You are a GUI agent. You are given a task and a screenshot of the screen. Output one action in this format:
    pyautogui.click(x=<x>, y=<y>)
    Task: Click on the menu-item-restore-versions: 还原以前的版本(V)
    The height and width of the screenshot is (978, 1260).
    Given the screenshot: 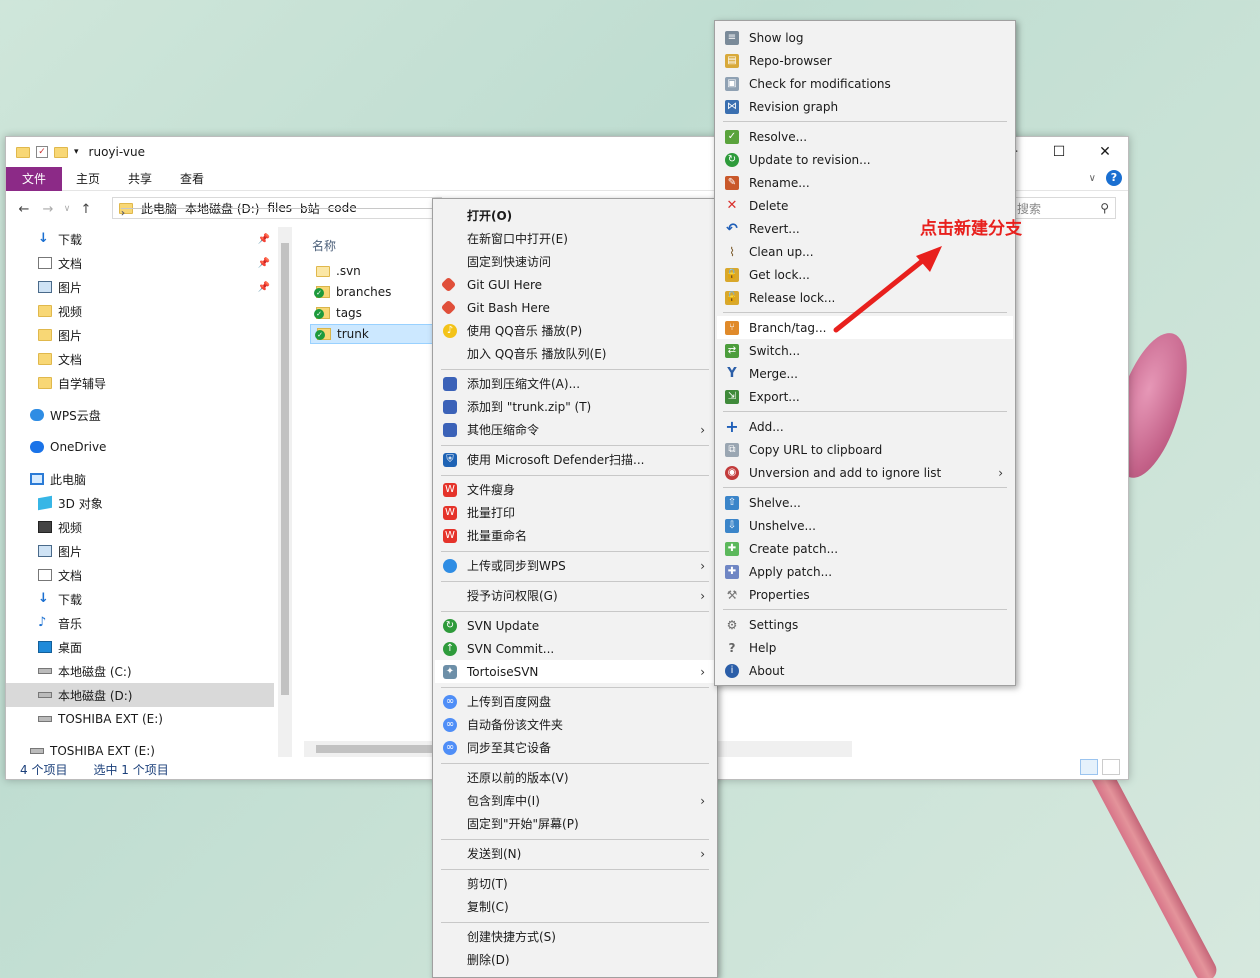 What is the action you would take?
    pyautogui.click(x=575, y=777)
    